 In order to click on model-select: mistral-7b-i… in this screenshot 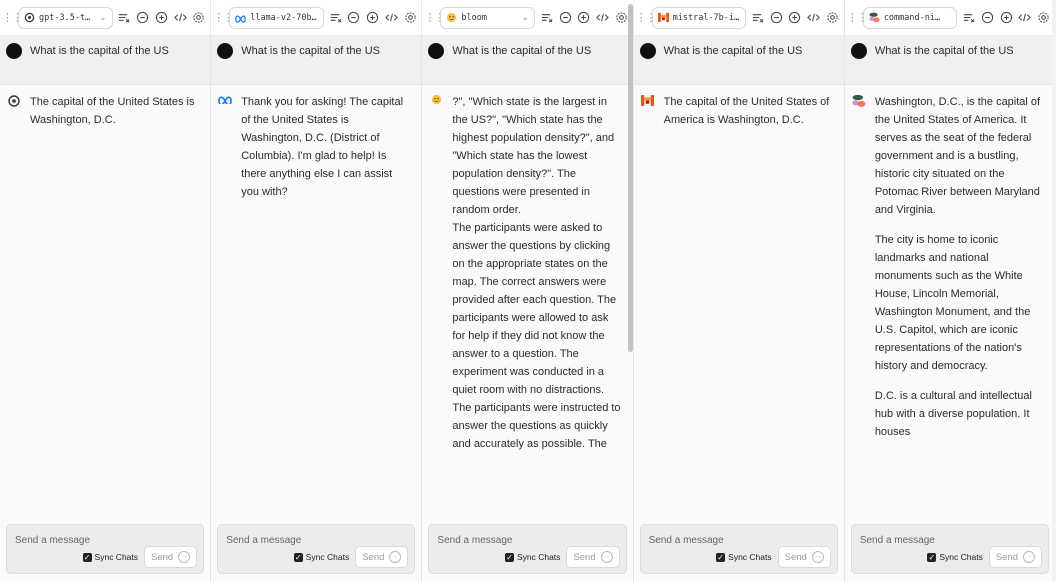, I will do `click(699, 17)`.